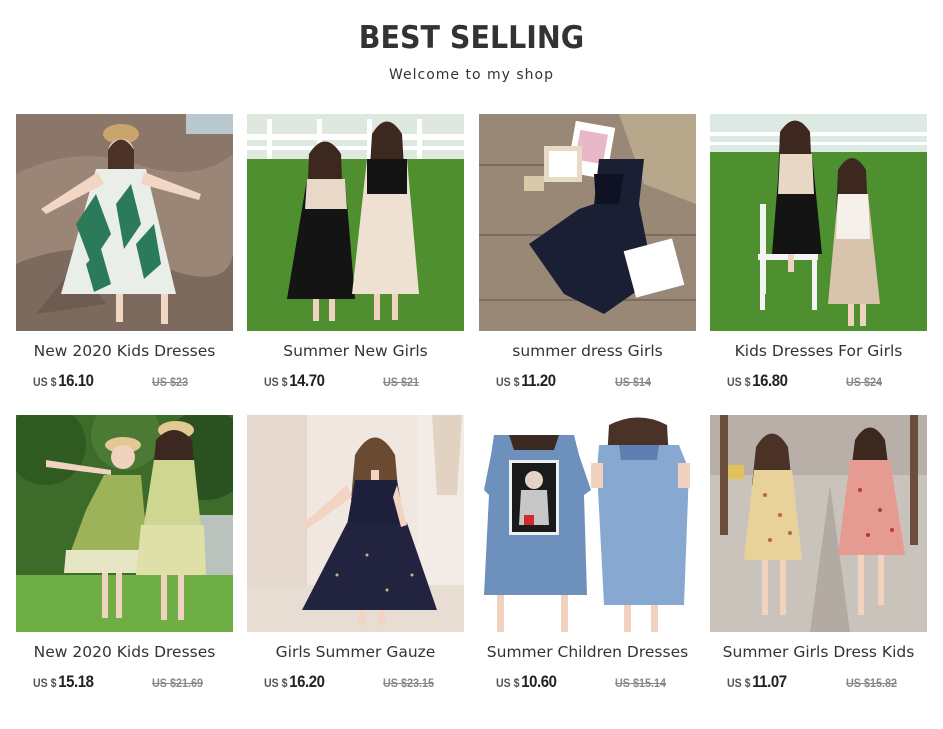 This screenshot has height=729, width=943. What do you see at coordinates (587, 652) in the screenshot?
I see `product-name: Summer Children Dresses` at bounding box center [587, 652].